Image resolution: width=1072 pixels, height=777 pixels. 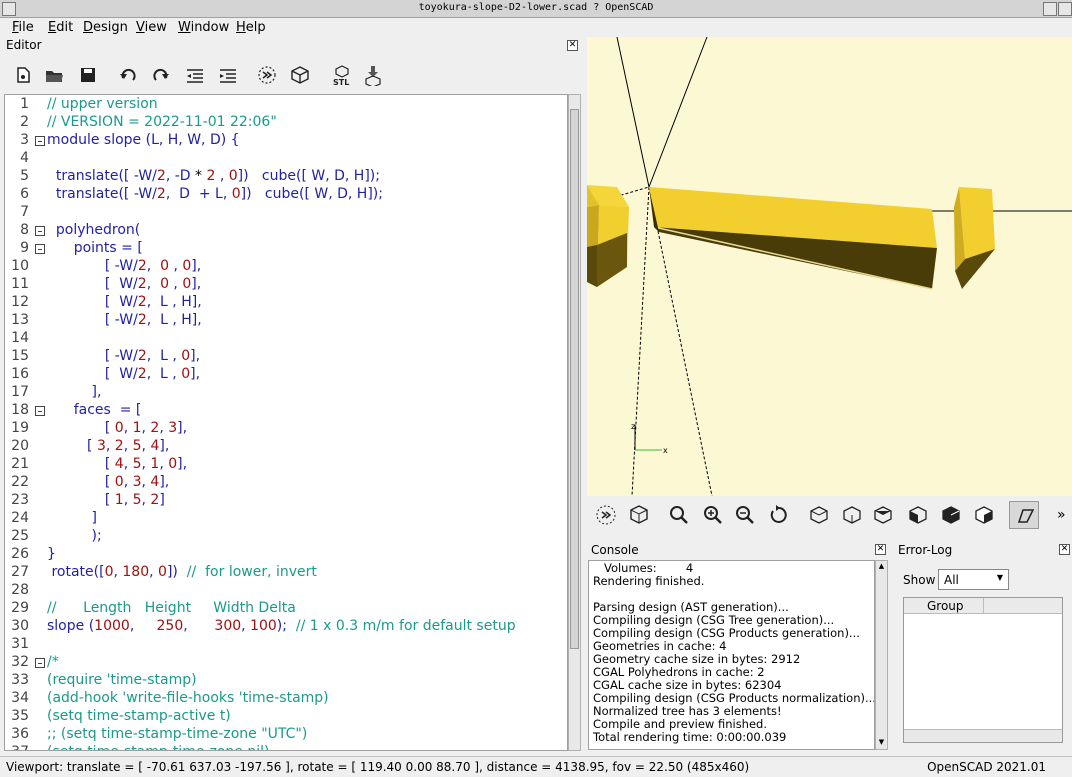 I want to click on errlog-close-icon: ✕, so click(x=1064, y=549).